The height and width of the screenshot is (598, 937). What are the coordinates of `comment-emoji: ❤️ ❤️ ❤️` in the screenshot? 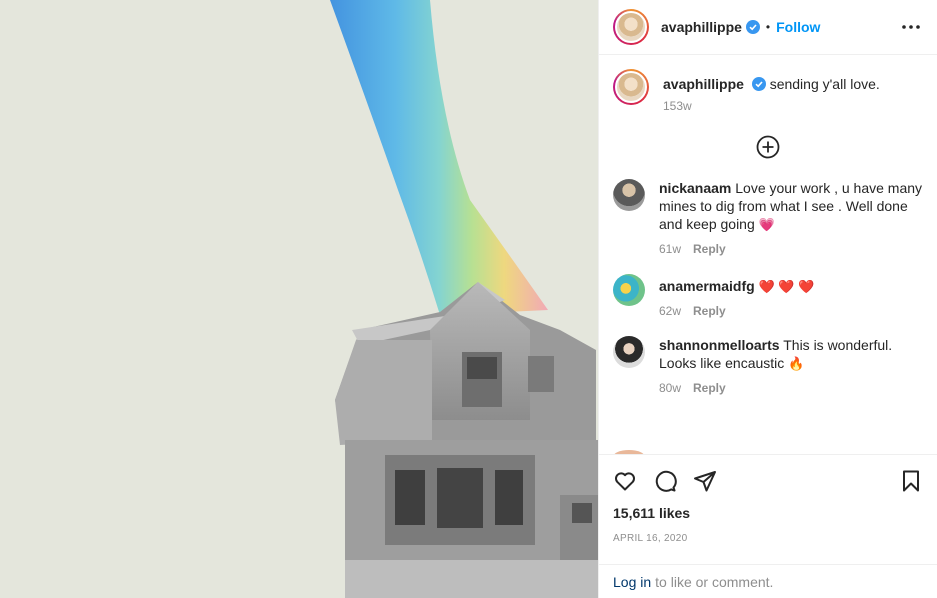 It's located at (786, 286).